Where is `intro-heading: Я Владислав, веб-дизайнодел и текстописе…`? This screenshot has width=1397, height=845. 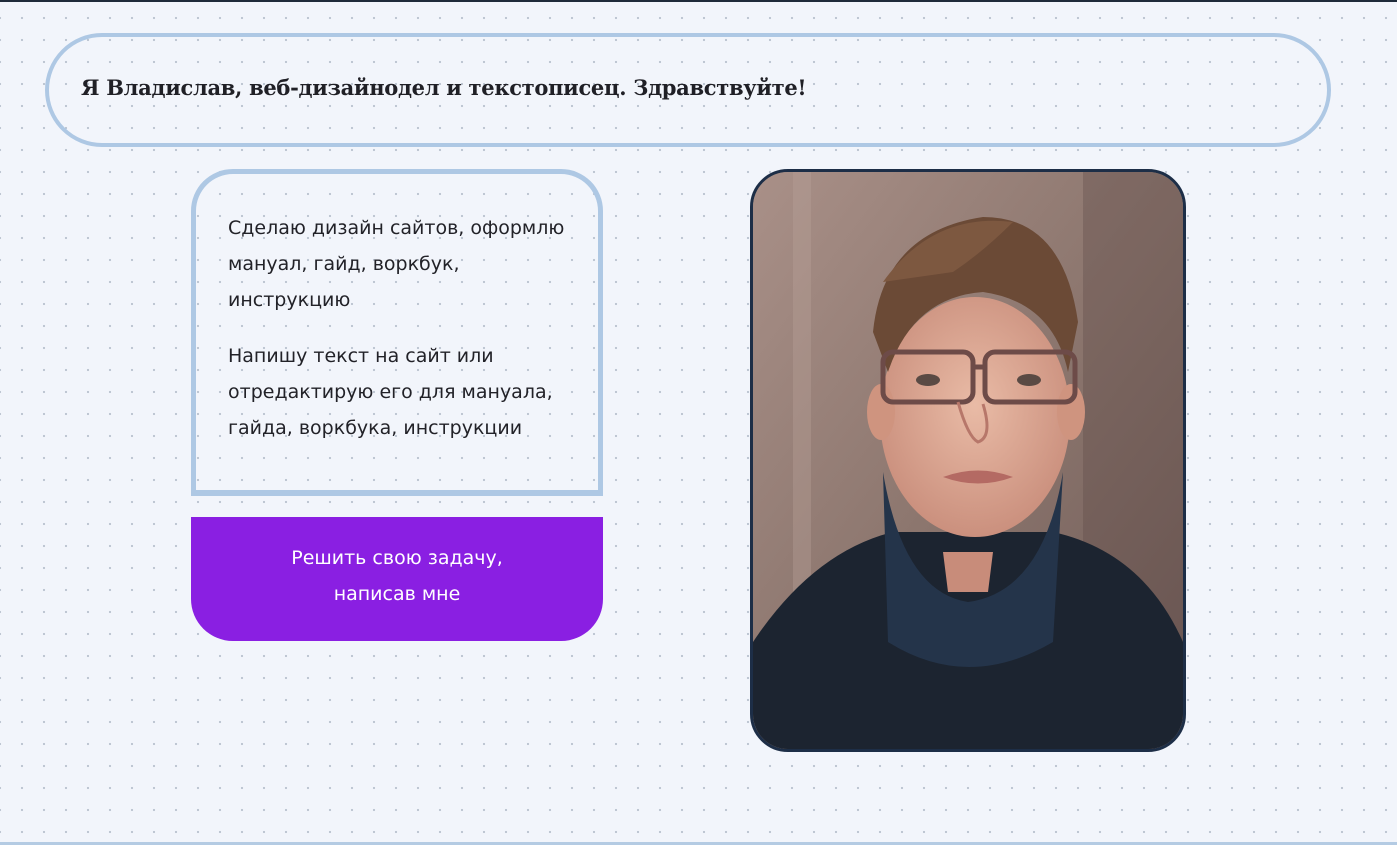
intro-heading: Я Владислав, веб-дизайнодел и текстописе… is located at coordinates (444, 87).